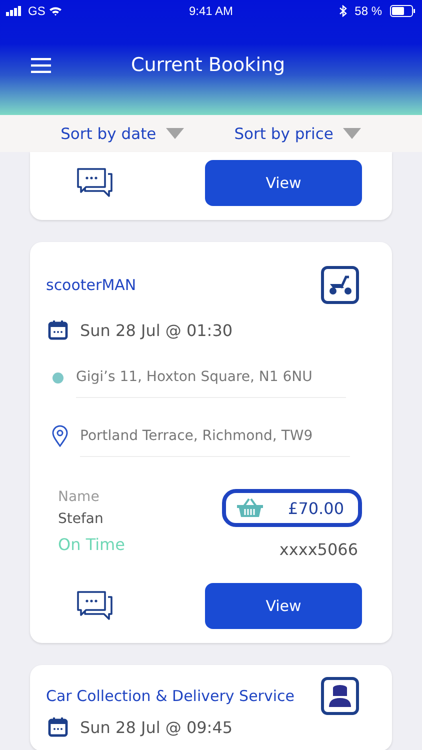  What do you see at coordinates (170, 696) in the screenshot?
I see `service-name: Car Collection & Delivery Service` at bounding box center [170, 696].